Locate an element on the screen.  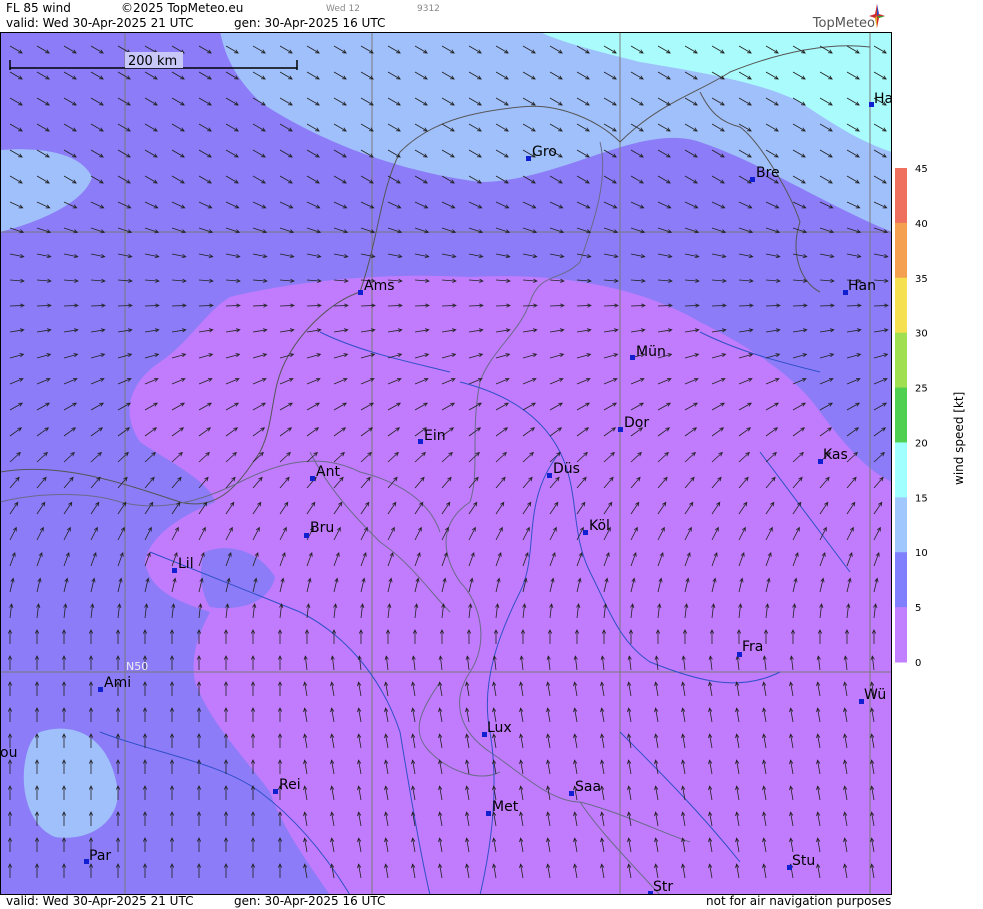
legend-tick-label: 0 is located at coordinates (918, 663).